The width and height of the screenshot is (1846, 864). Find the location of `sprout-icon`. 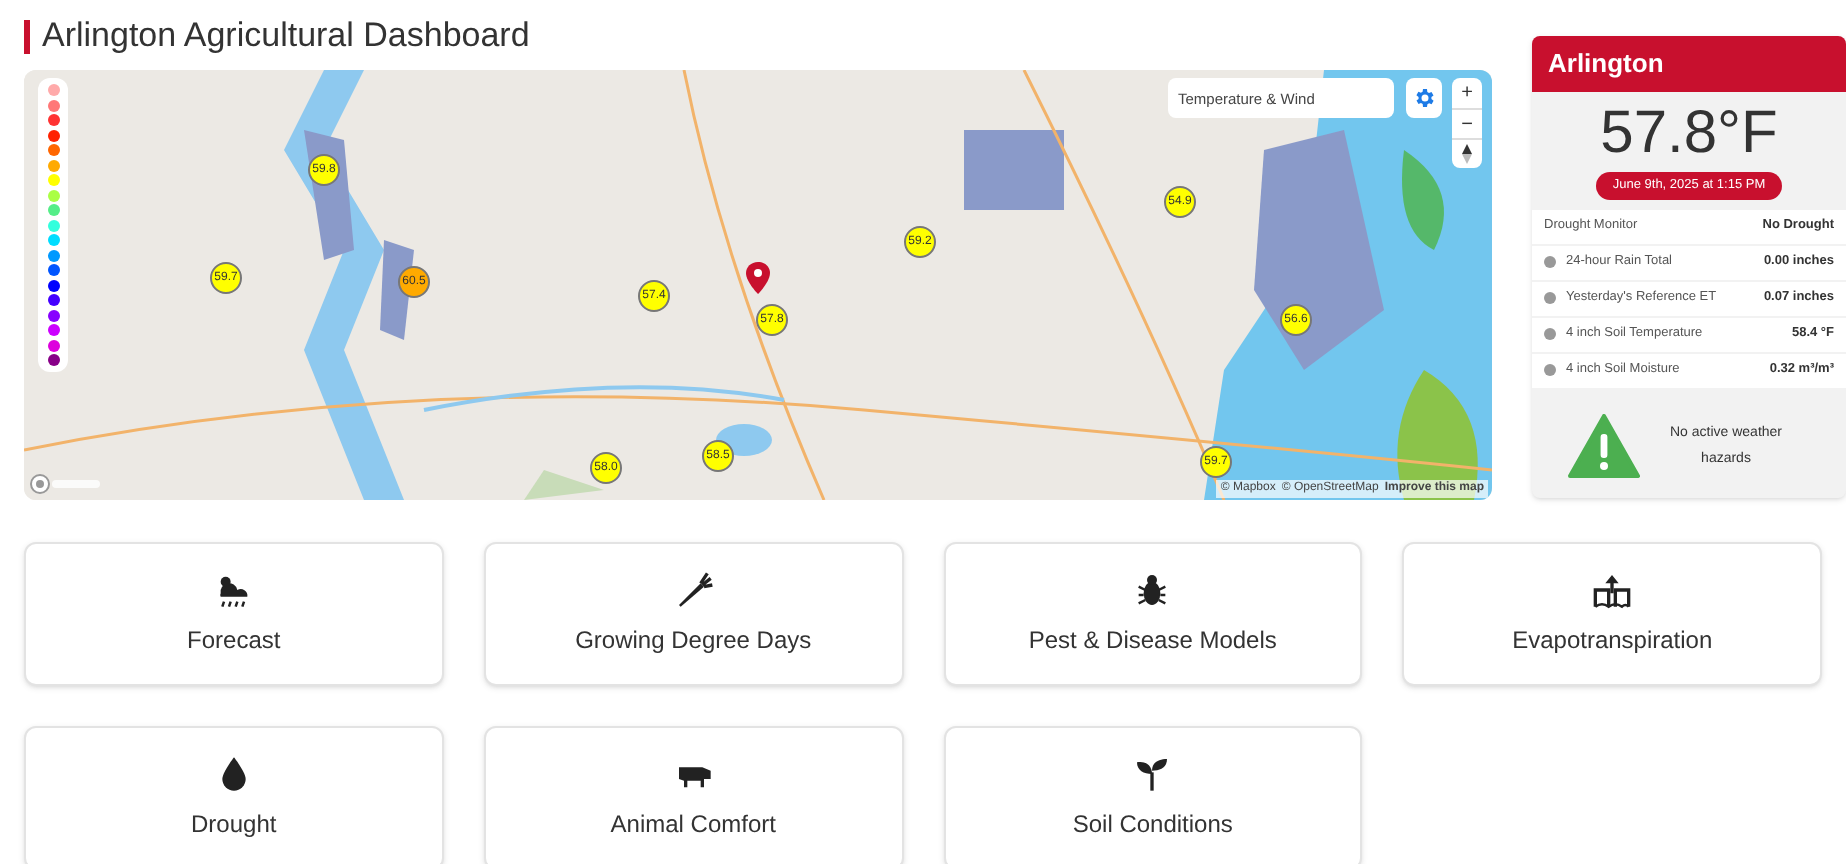

sprout-icon is located at coordinates (1152, 774).